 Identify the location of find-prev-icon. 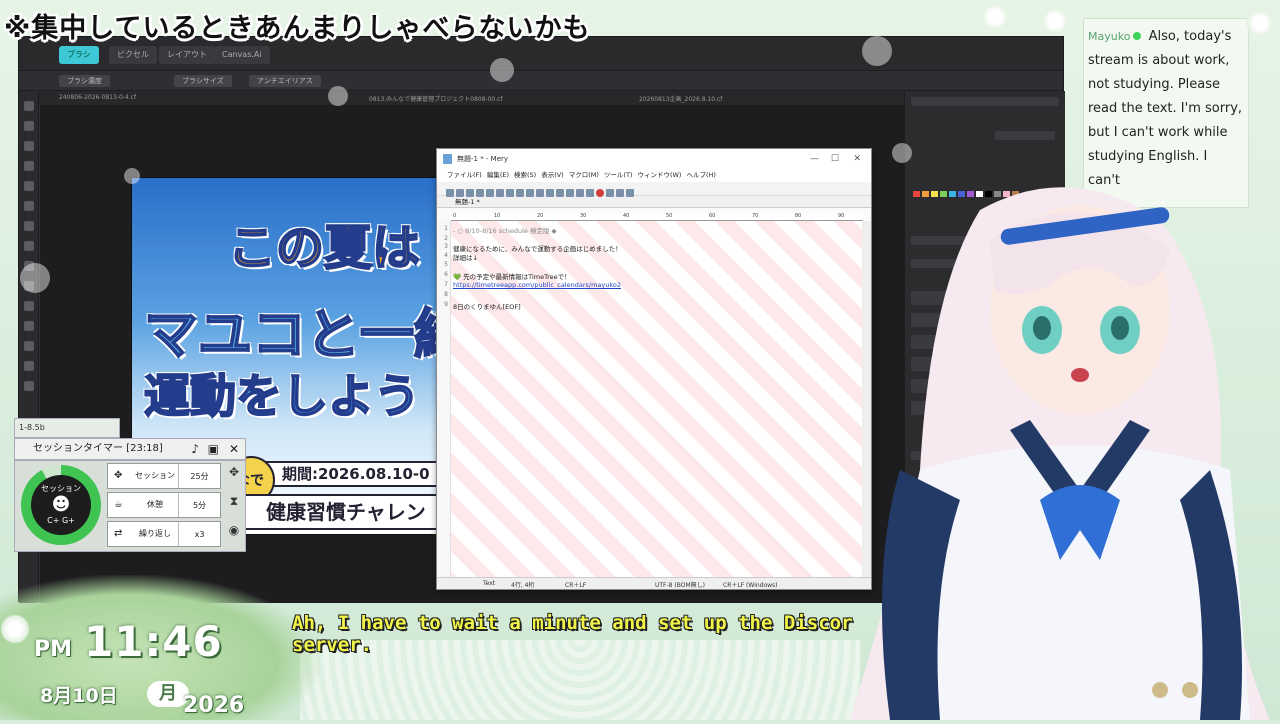
(550, 193).